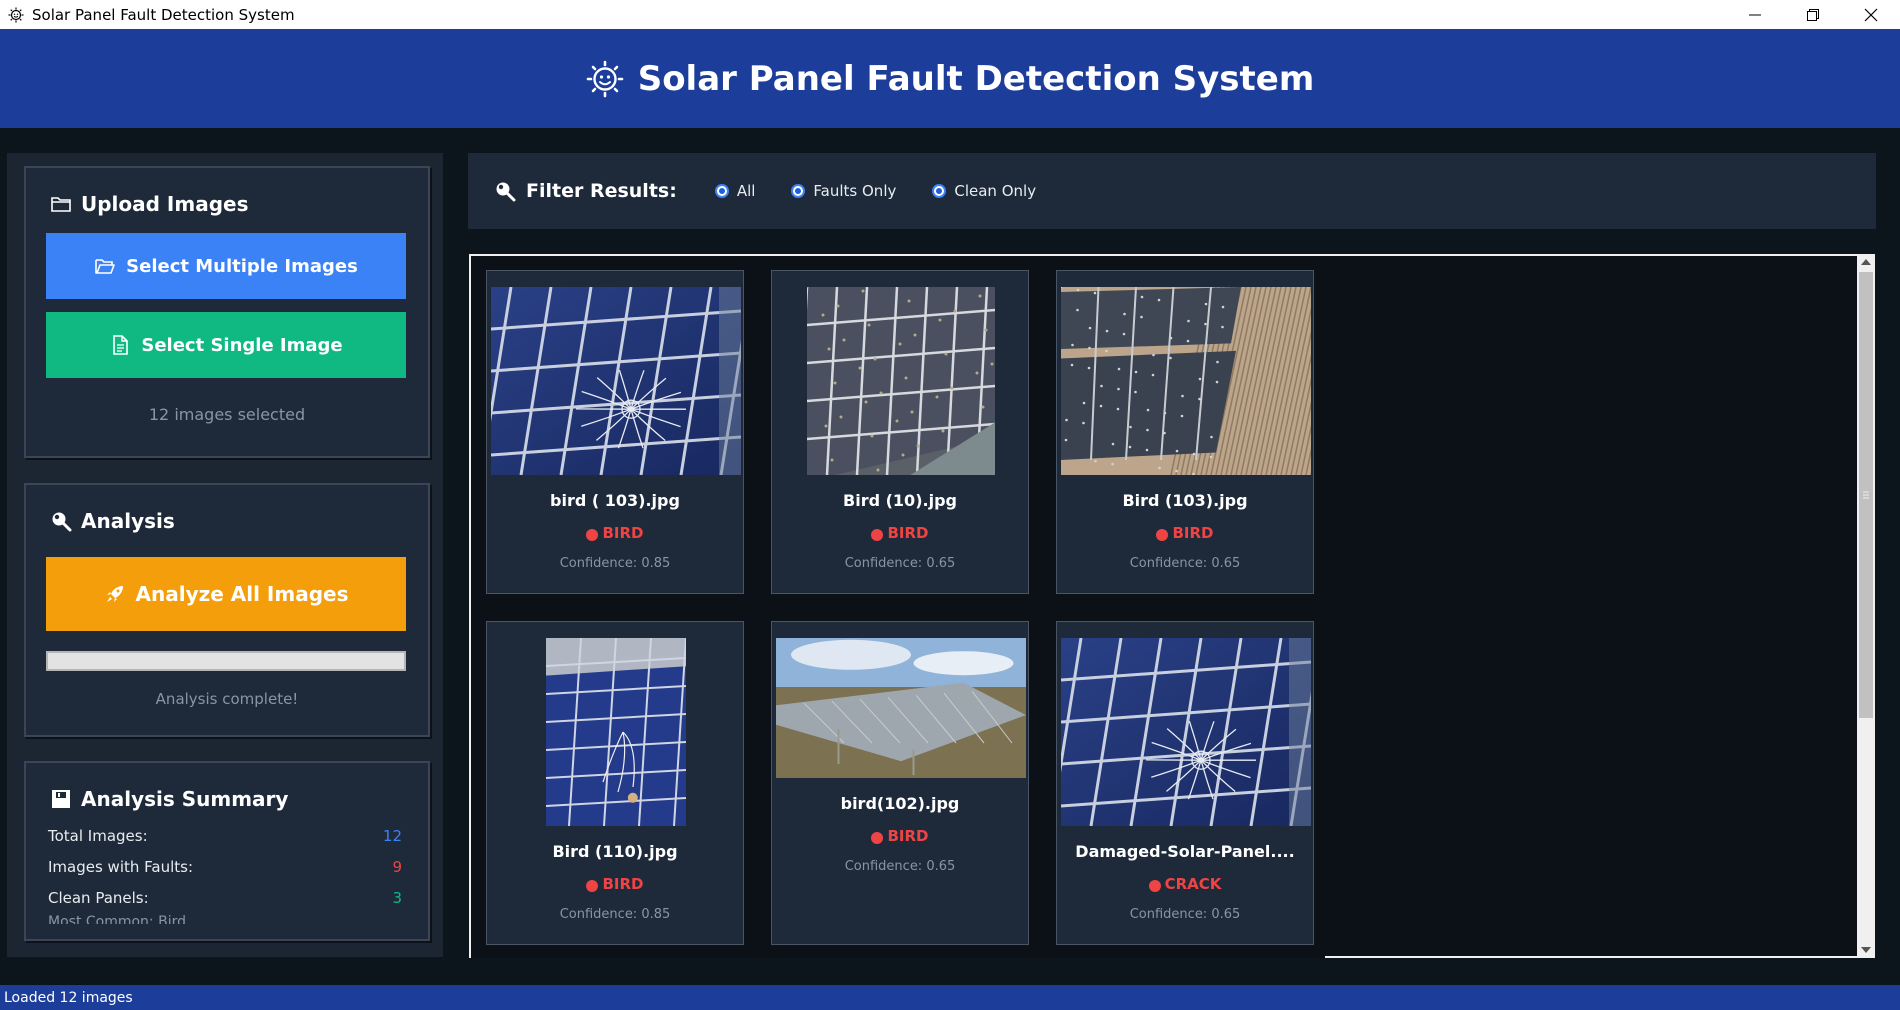  I want to click on analysis-panel-title: Analysis, so click(112, 521).